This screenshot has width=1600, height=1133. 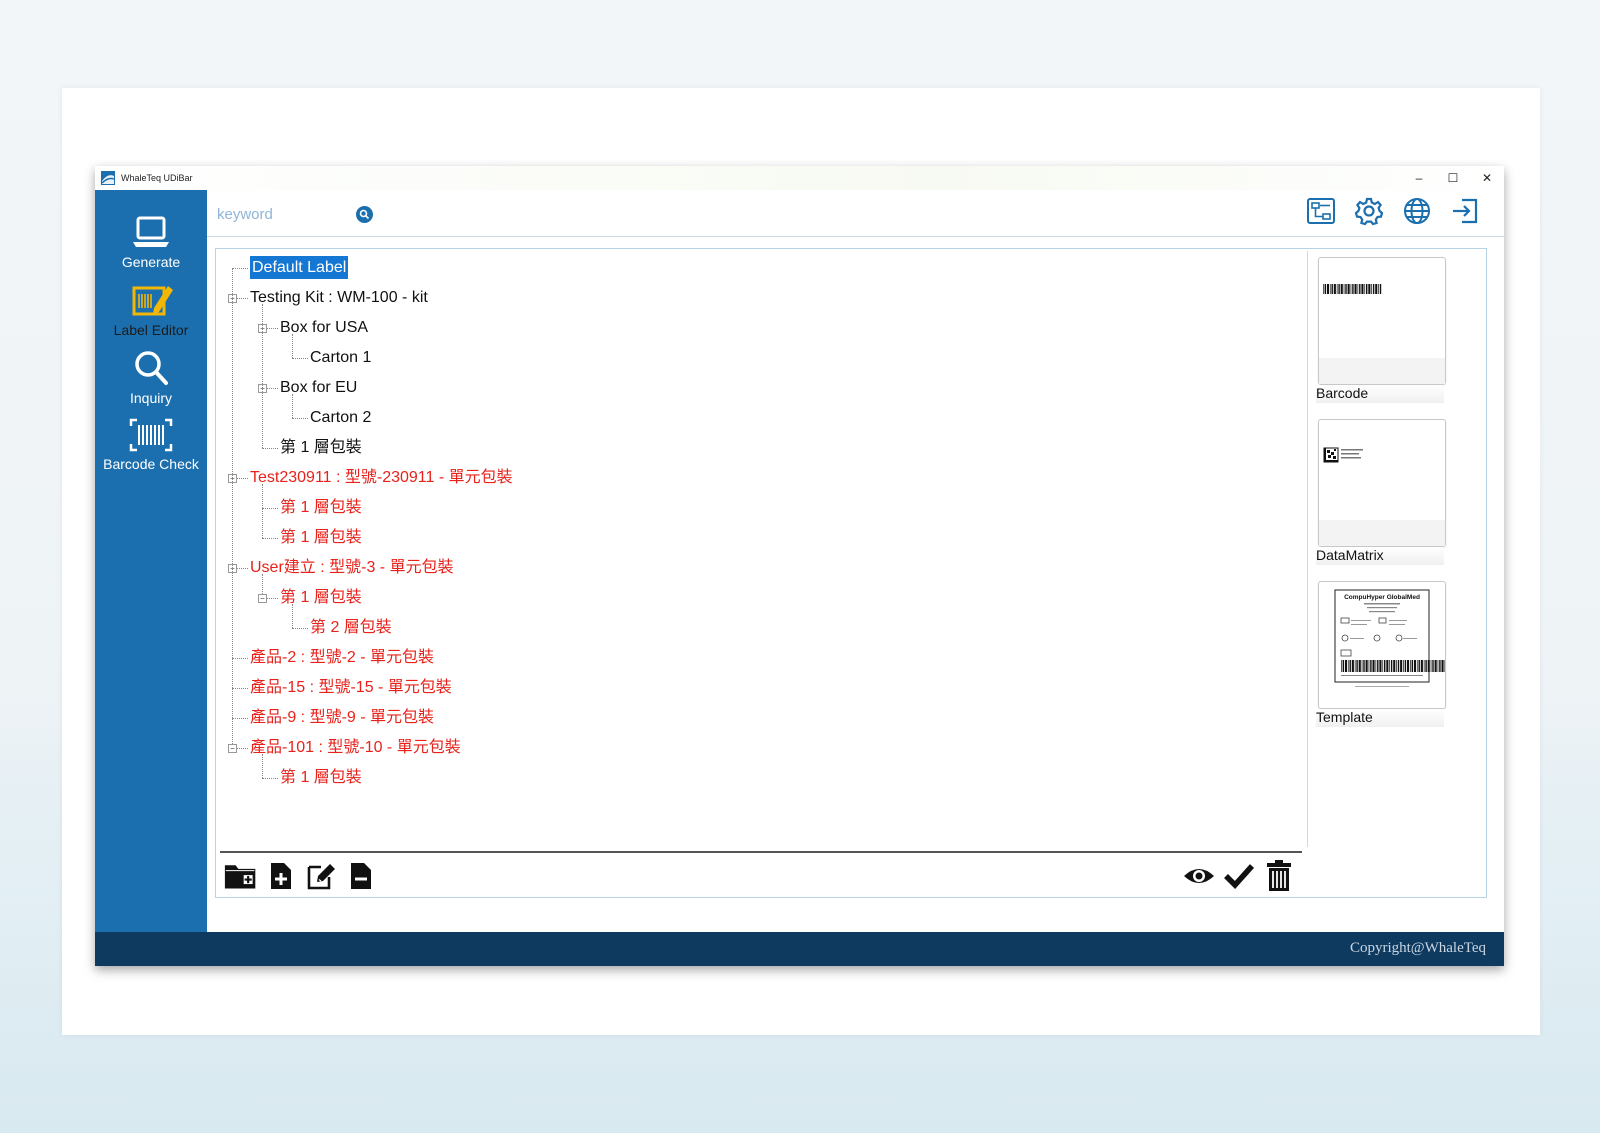 I want to click on tree-node: 產品-101 : 型號-10 - 單元包裝, so click(x=355, y=748).